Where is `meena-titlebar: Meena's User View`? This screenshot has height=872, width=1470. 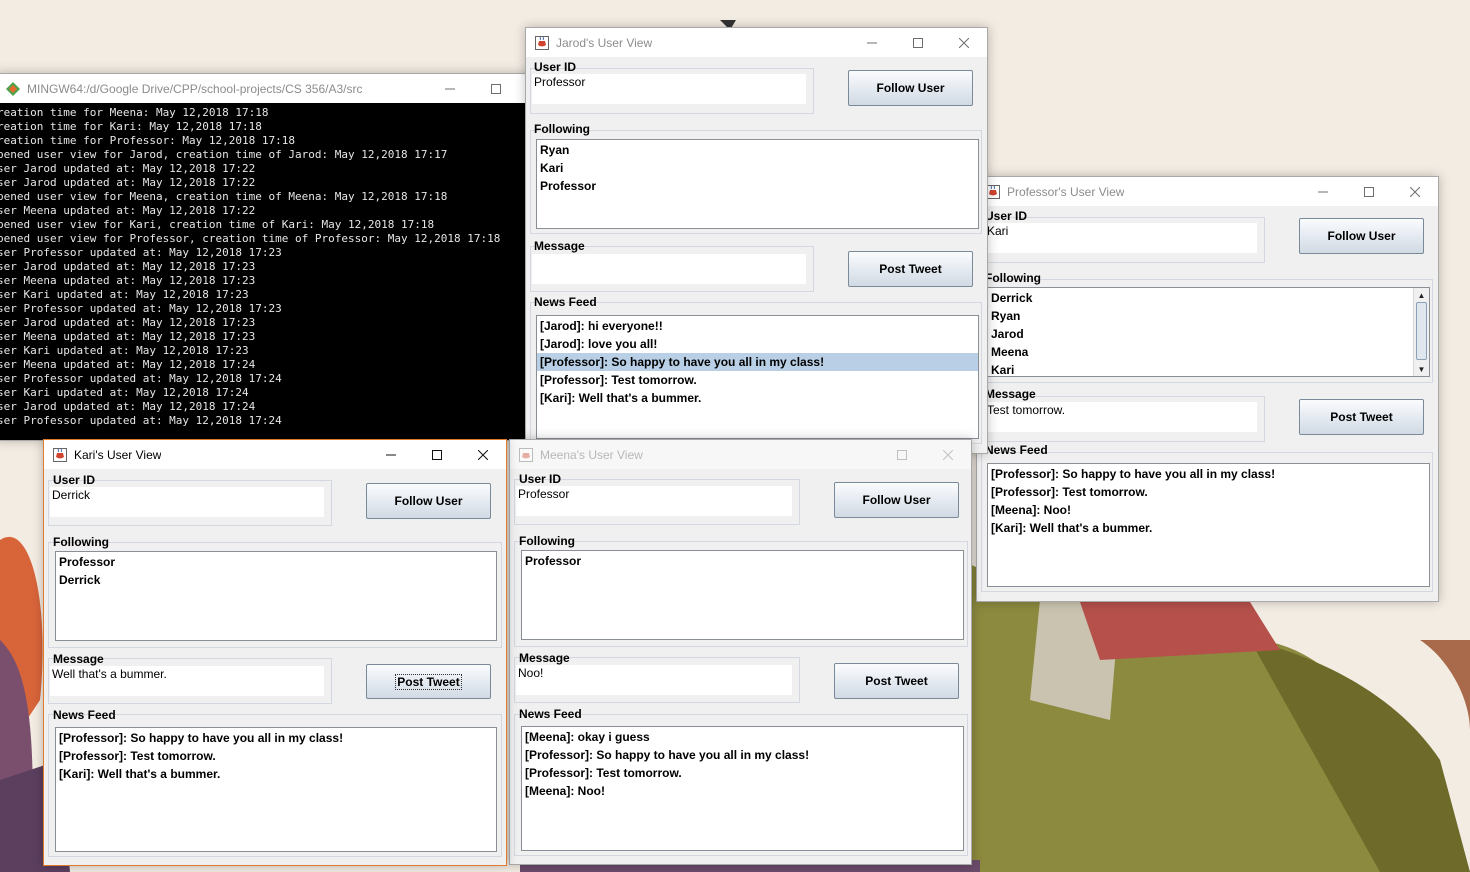 meena-titlebar: Meena's User View is located at coordinates (740, 454).